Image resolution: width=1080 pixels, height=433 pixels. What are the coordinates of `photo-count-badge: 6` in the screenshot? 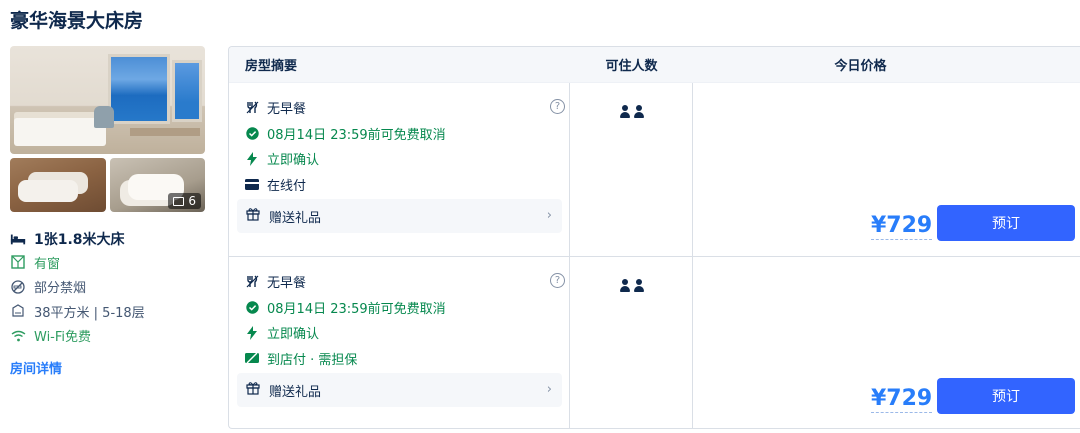 It's located at (184, 201).